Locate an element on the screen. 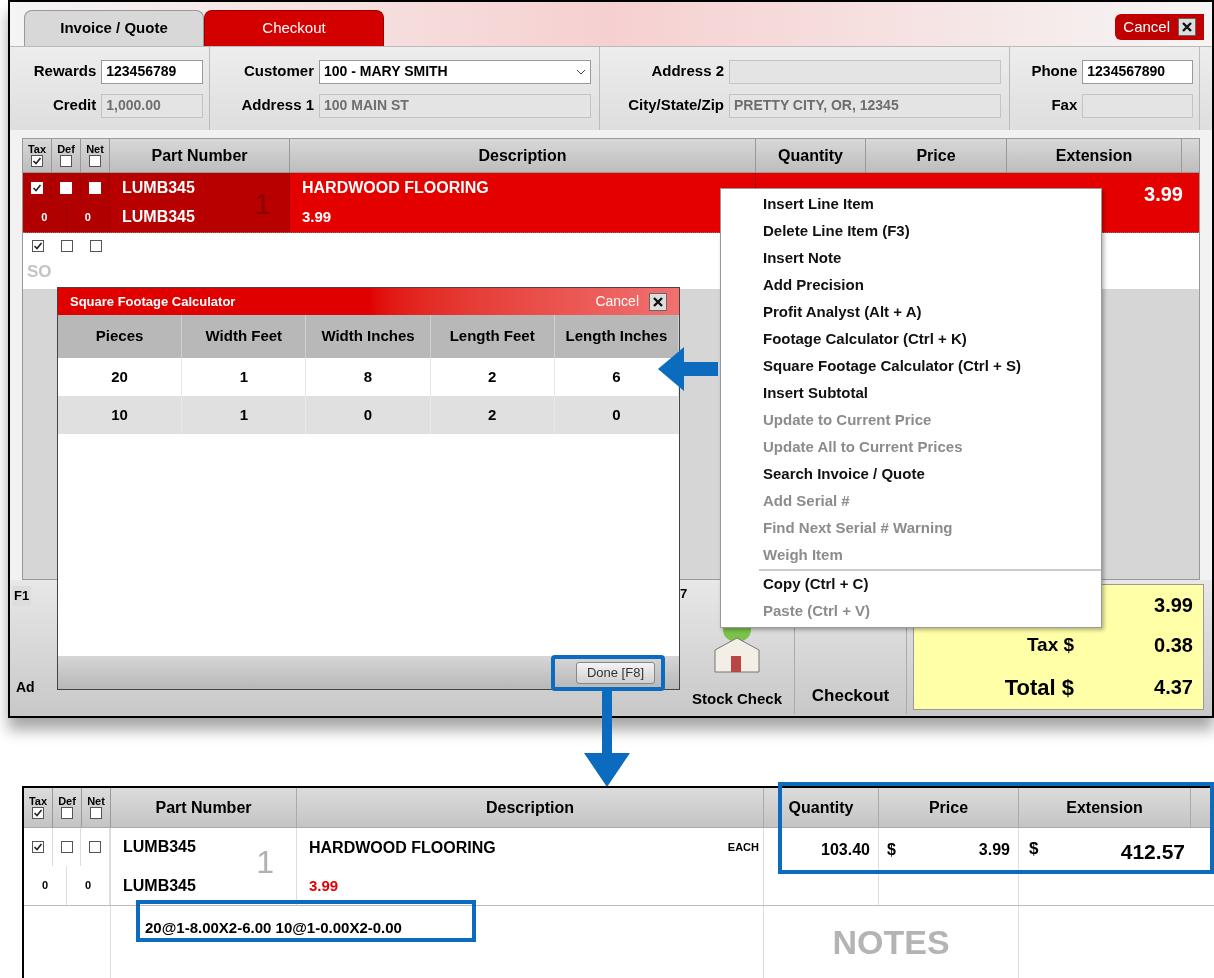 Image resolution: width=1214 pixels, height=978 pixels. menu-item: Insert Note is located at coordinates (911, 258).